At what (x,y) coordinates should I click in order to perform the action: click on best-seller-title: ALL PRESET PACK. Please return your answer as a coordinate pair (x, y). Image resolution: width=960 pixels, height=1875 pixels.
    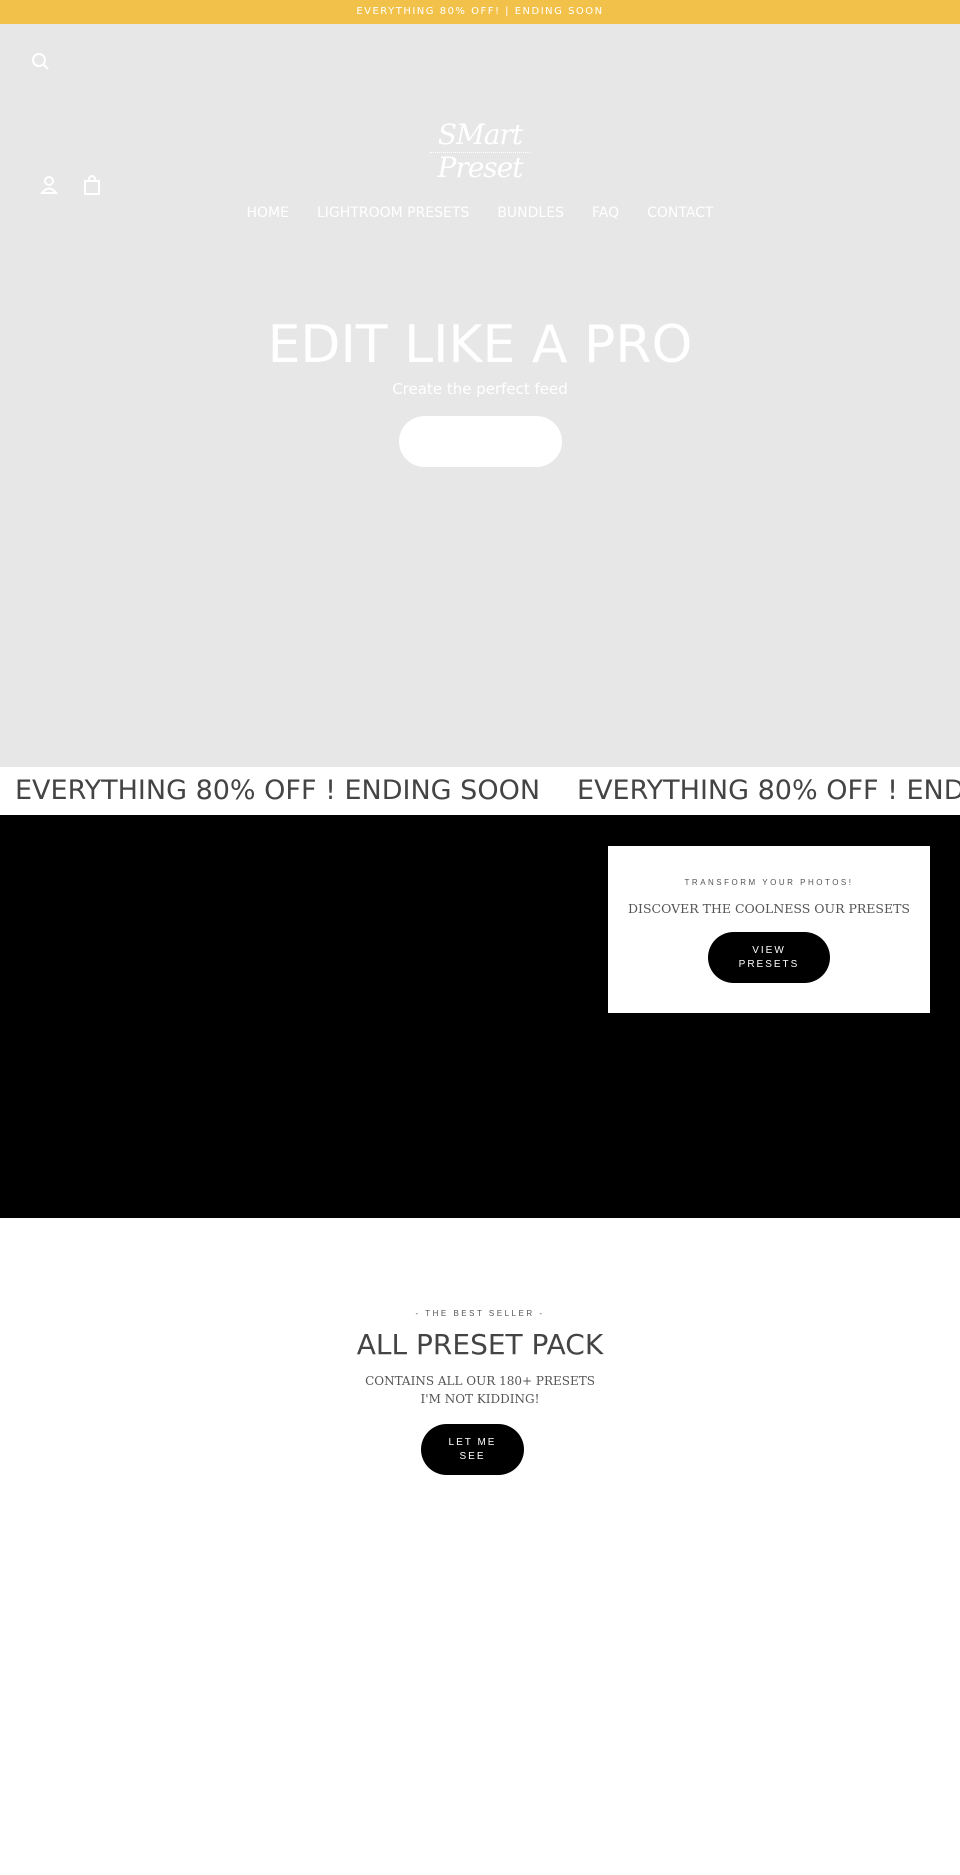
    Looking at the image, I should click on (480, 1344).